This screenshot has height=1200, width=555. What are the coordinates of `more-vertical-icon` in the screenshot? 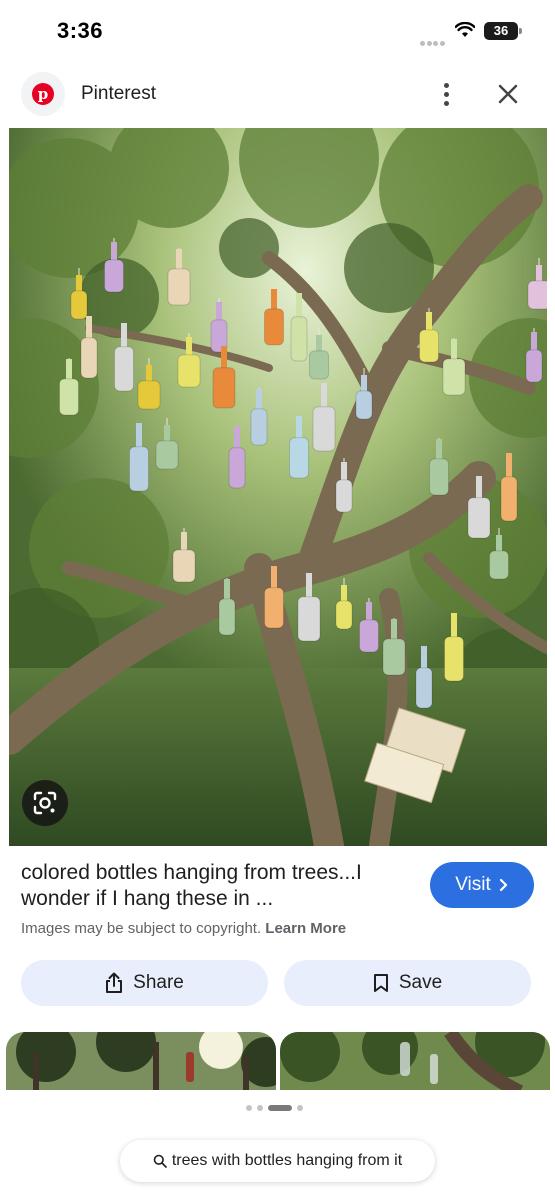 It's located at (446, 85).